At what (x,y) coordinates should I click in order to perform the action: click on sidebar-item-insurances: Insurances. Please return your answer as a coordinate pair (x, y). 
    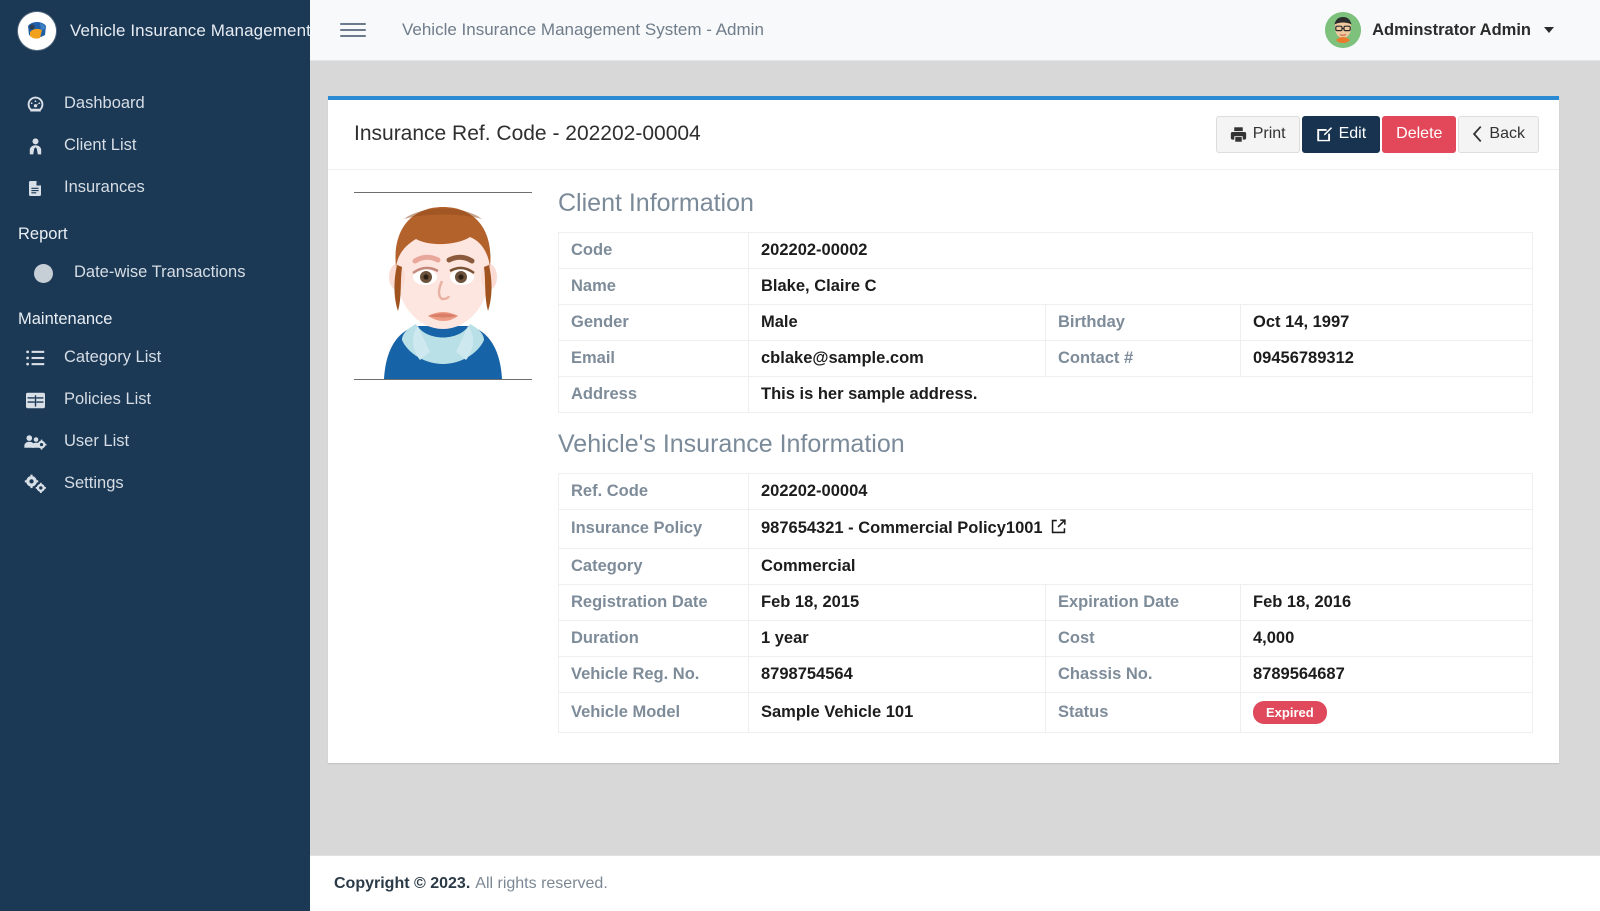
    Looking at the image, I should click on (155, 188).